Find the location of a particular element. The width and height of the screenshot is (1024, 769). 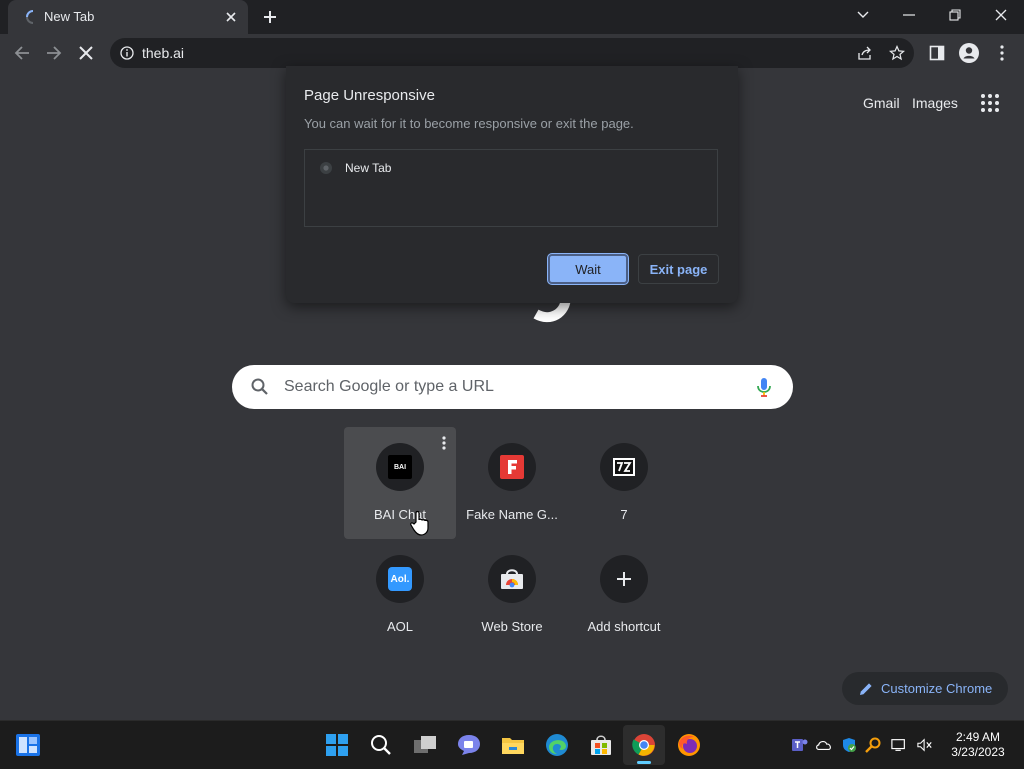

taskbar: 2:49 AM 3/23/2023 is located at coordinates (512, 744).